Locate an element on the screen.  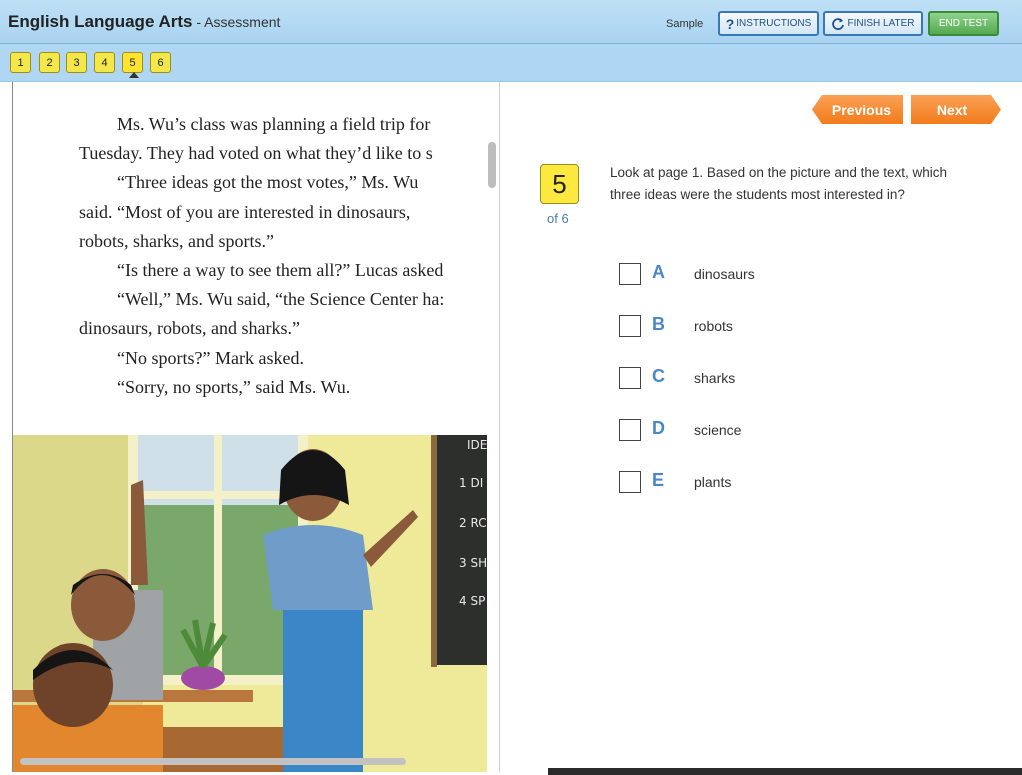
option-letter: C is located at coordinates (658, 376).